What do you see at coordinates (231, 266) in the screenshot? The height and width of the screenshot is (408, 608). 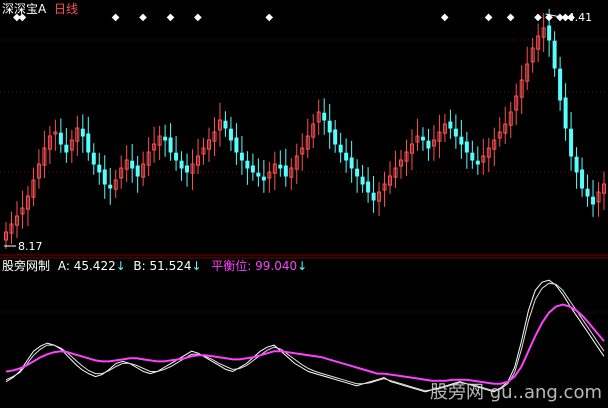 I see `balance-label: 平衡位:` at bounding box center [231, 266].